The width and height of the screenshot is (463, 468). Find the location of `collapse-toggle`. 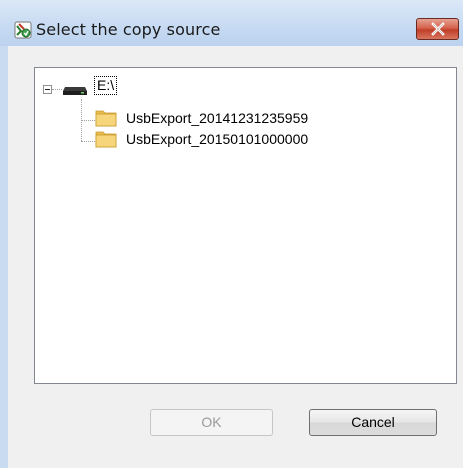

collapse-toggle is located at coordinates (47, 89).